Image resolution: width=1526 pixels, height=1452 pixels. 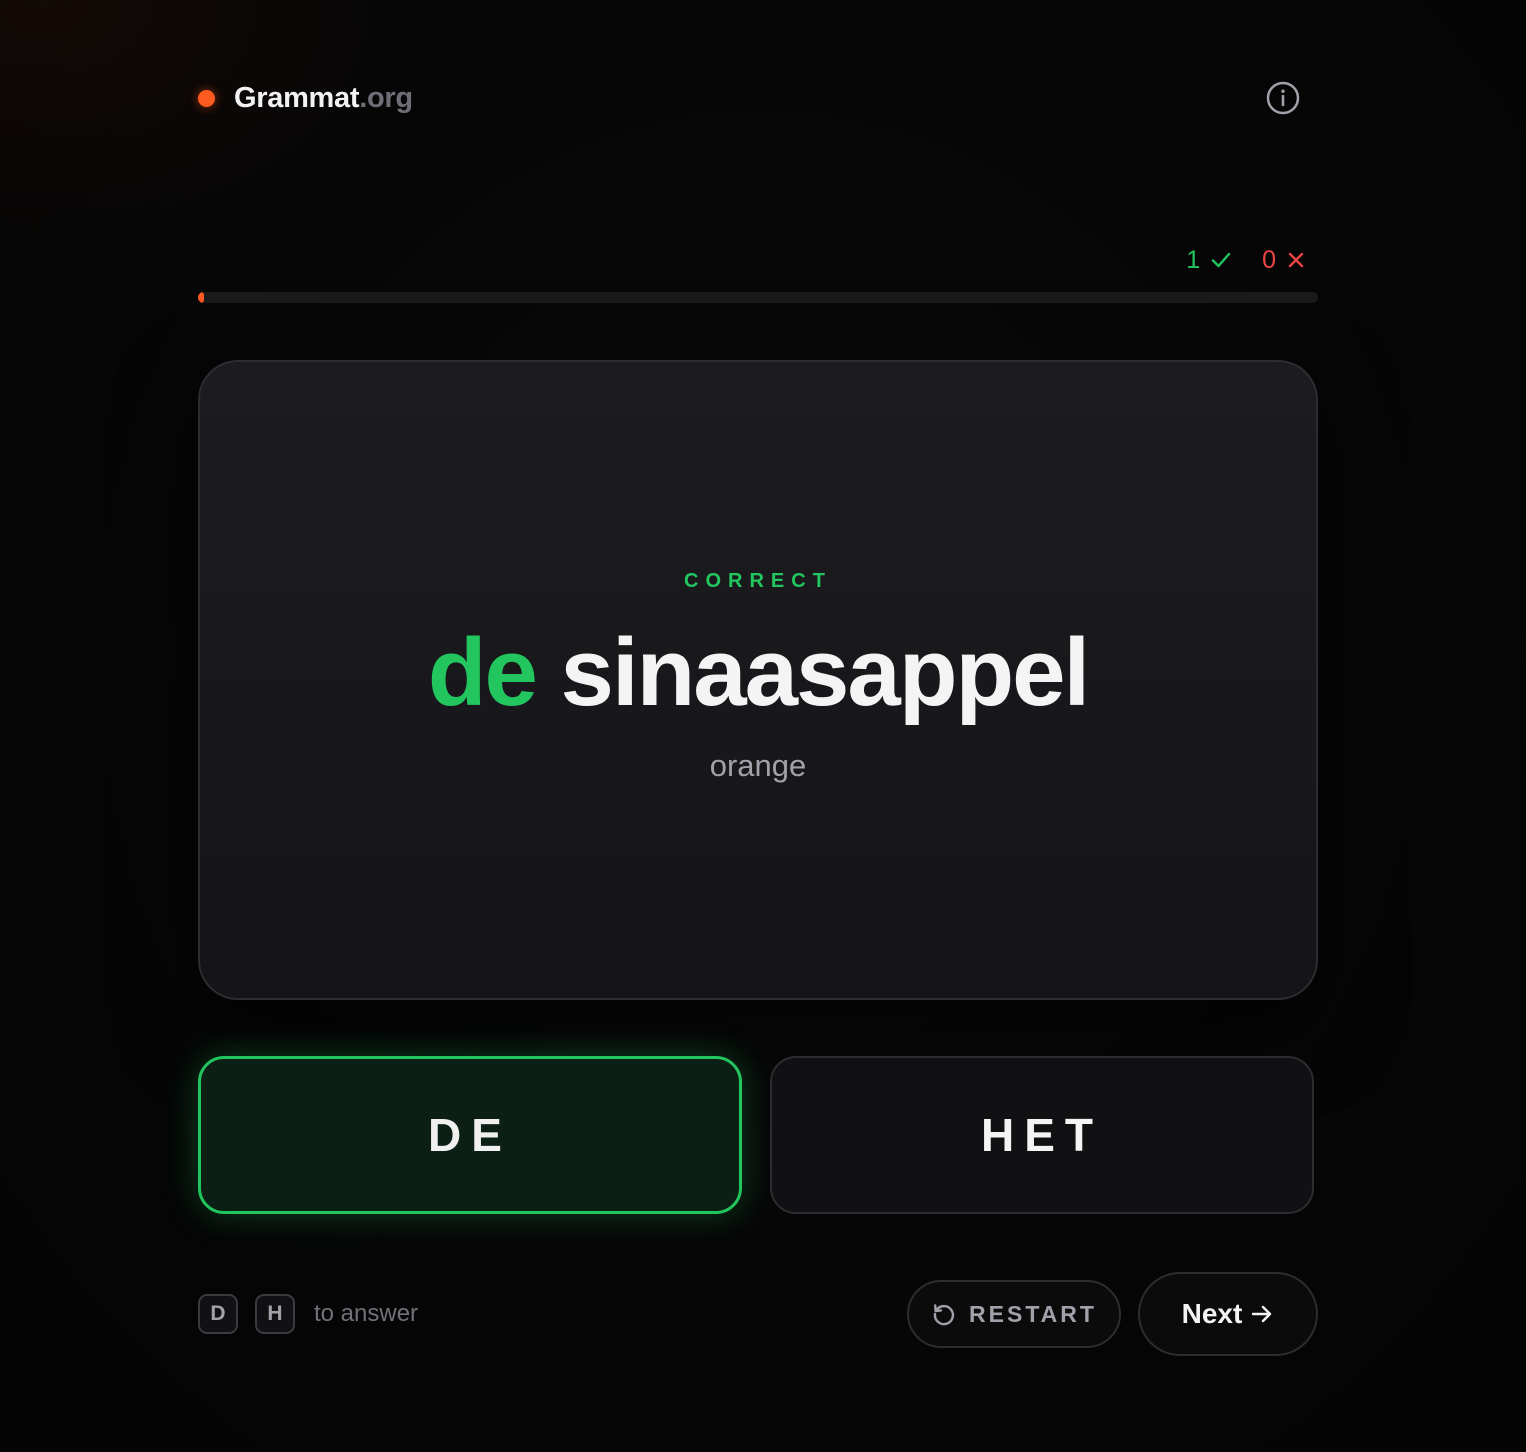 I want to click on next-label: Next, so click(x=1212, y=1313).